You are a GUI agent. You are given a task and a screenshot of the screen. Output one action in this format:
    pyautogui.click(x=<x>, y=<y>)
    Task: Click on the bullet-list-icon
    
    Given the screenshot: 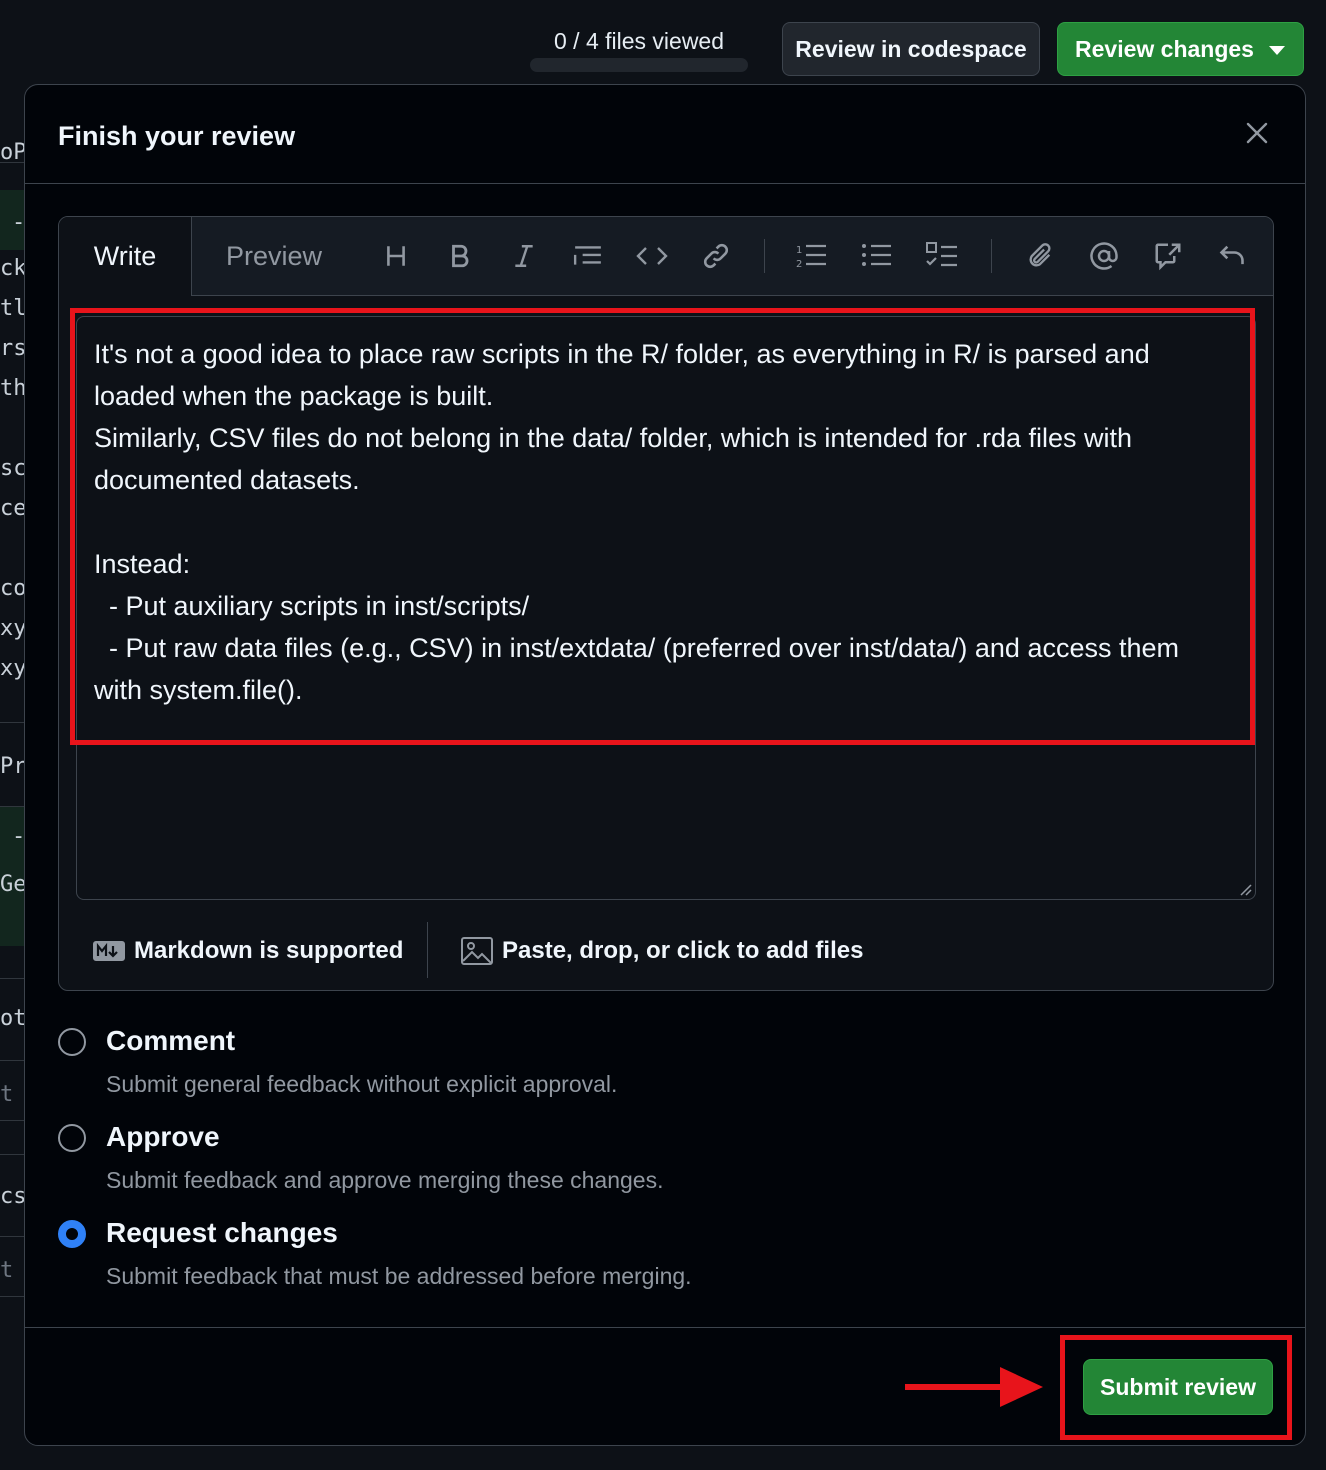 What is the action you would take?
    pyautogui.click(x=877, y=256)
    